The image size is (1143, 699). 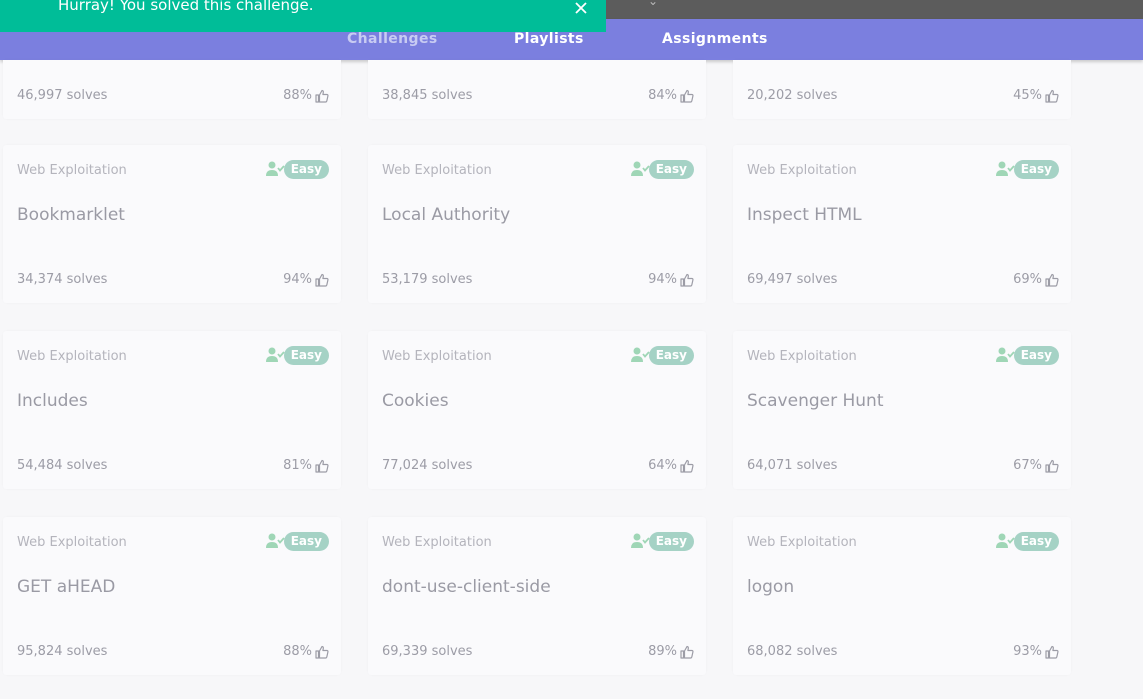 What do you see at coordinates (186, 7) in the screenshot?
I see `toast-message: Hurray! You solved this challenge.` at bounding box center [186, 7].